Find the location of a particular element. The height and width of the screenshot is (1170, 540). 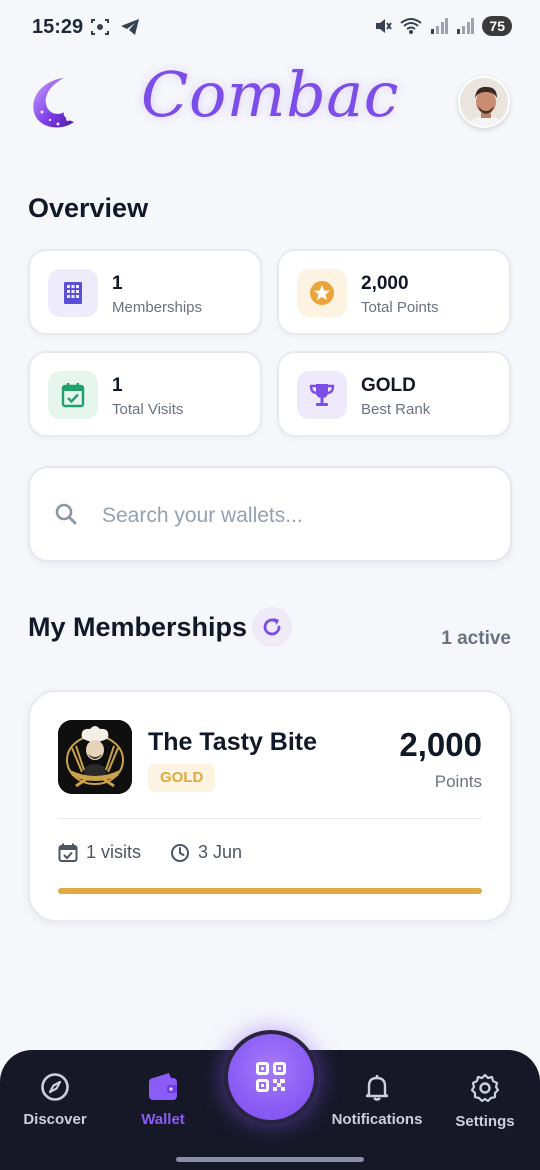

mute-icon is located at coordinates (384, 26).